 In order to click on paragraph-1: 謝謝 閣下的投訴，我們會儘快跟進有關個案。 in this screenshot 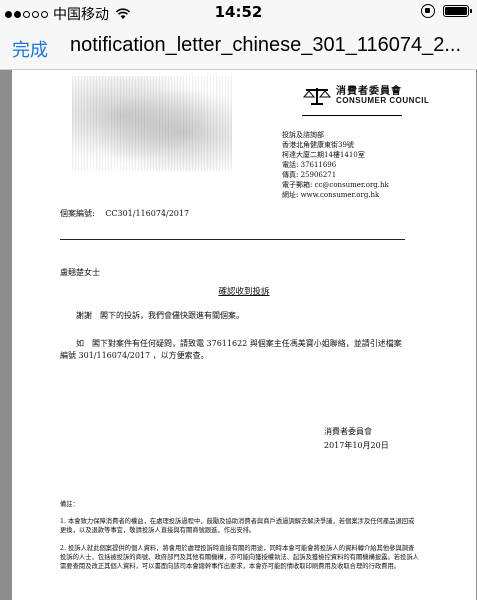, I will do `click(160, 315)`.